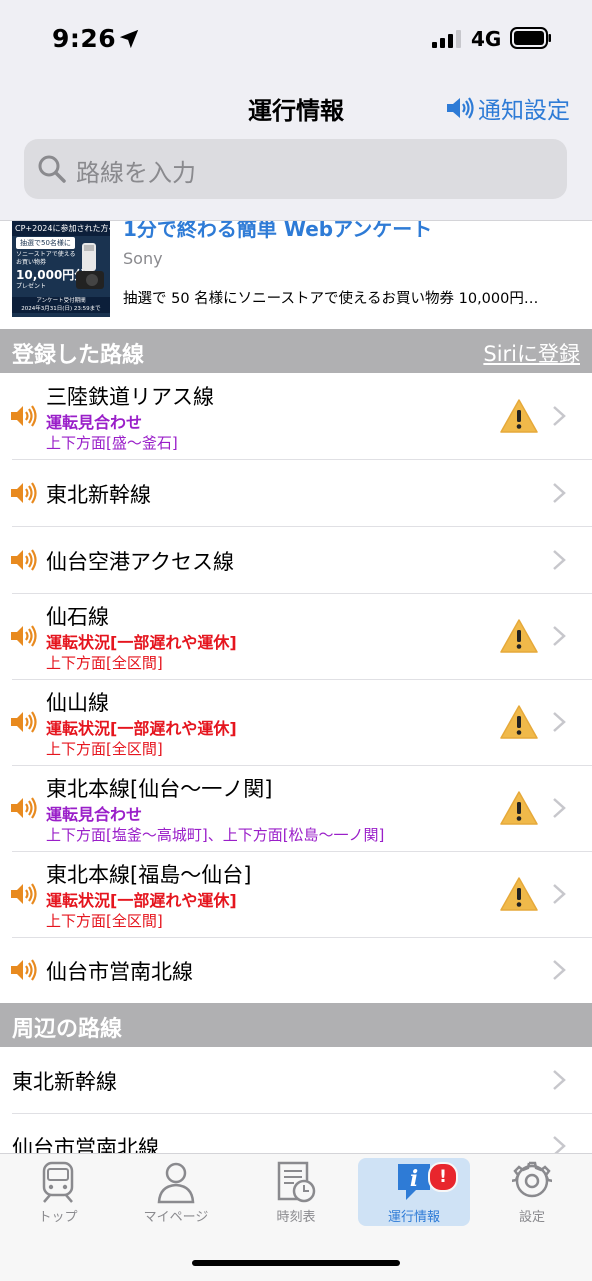  Describe the element at coordinates (443, 1177) in the screenshot. I see `alert-badge: !` at that location.